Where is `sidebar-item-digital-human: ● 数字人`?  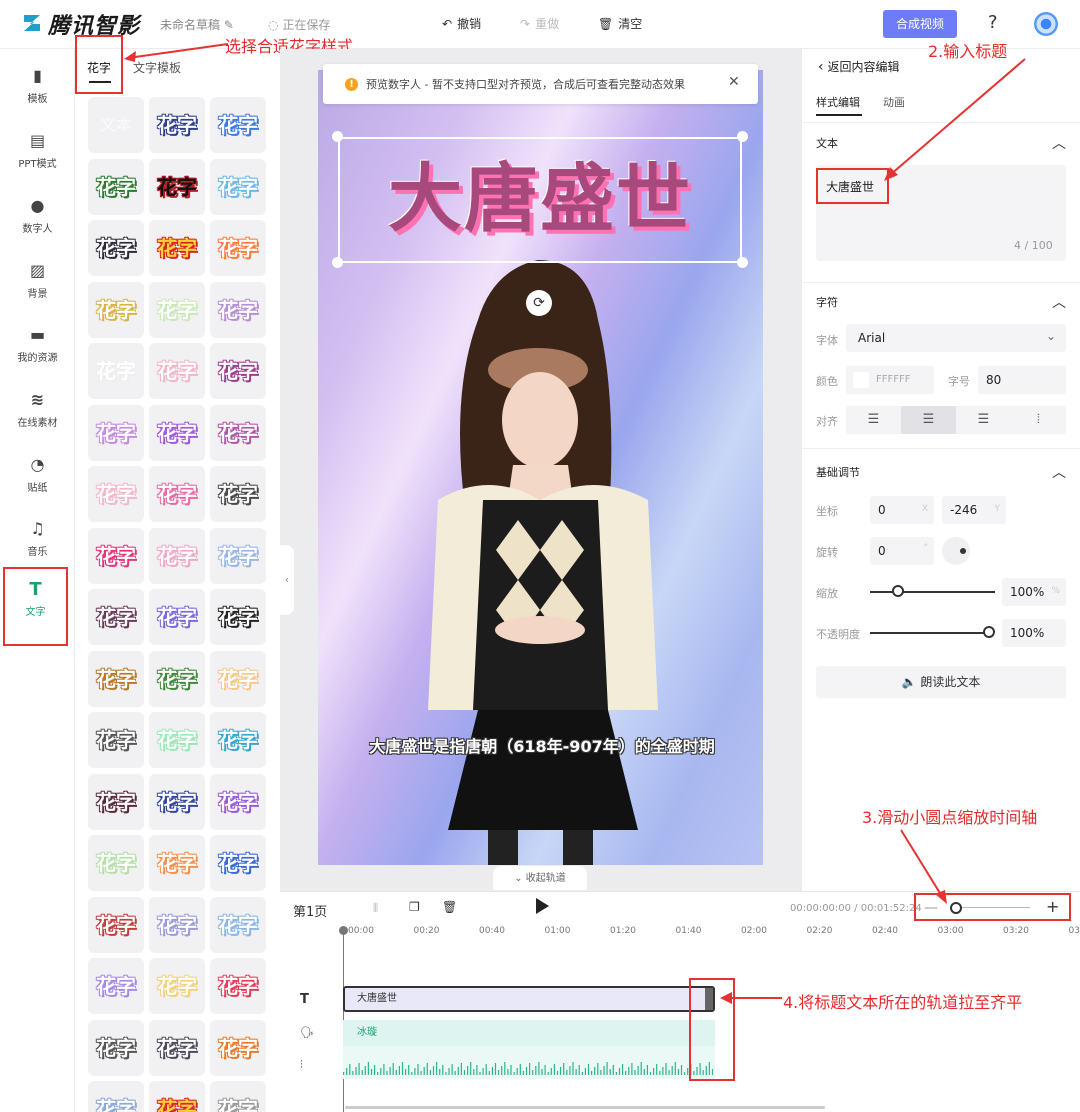
sidebar-item-digital-human: ● 数字人 is located at coordinates (37, 217).